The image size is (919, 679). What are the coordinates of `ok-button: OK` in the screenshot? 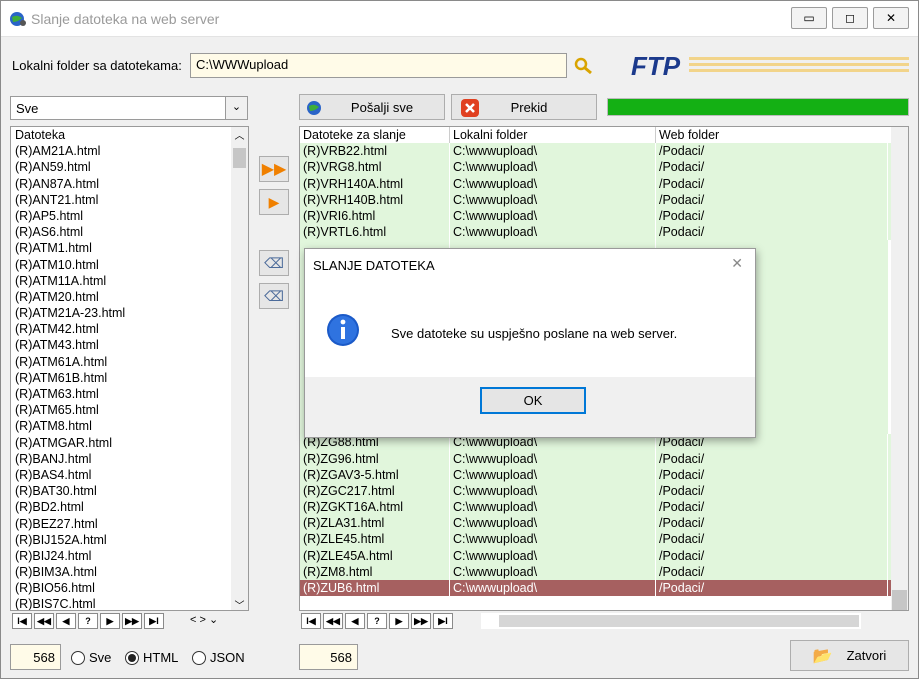 It's located at (533, 400).